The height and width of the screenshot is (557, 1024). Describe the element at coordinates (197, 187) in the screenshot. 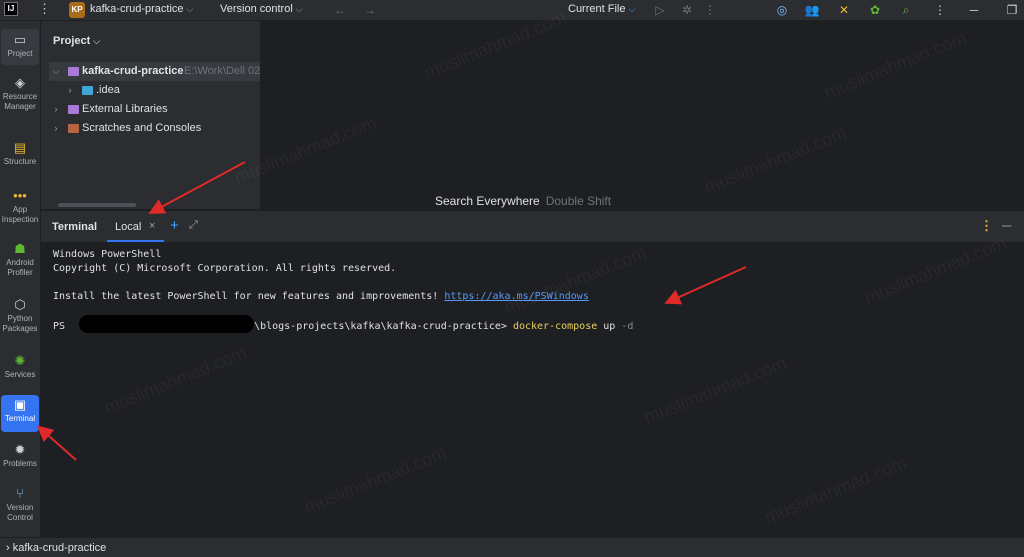

I see `annotation-arrow-local-tab` at that location.